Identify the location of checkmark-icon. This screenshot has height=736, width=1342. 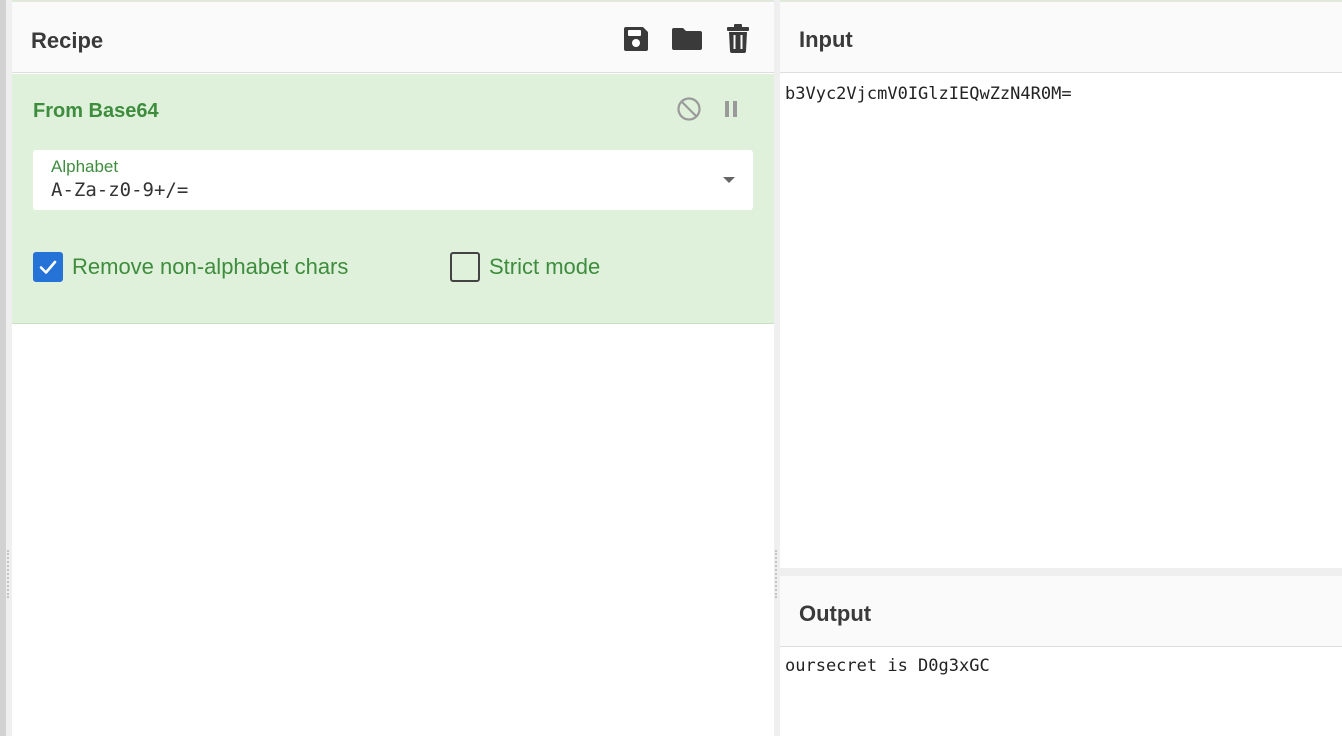
(48, 267).